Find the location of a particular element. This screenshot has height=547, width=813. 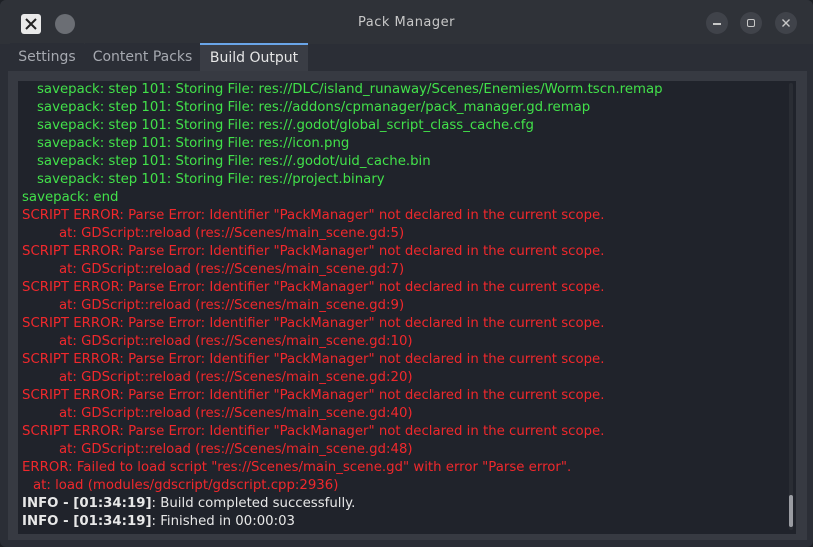

tab-bar: Settings Content Packs Build Output is located at coordinates (406, 57).